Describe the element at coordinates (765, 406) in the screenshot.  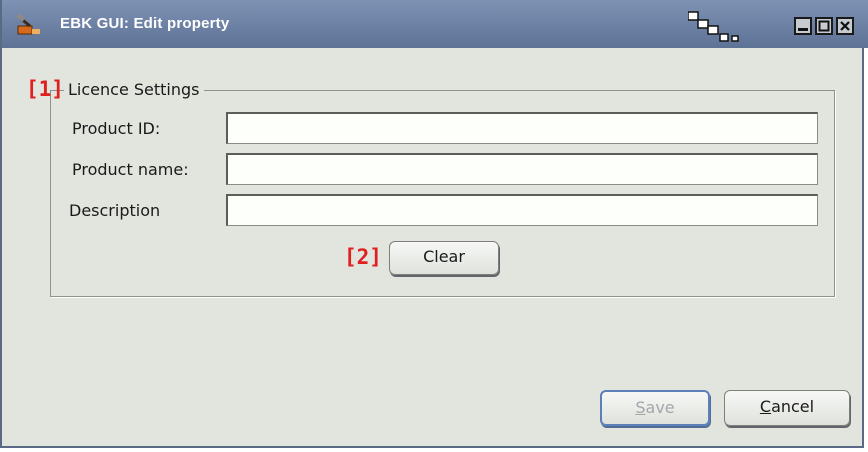
I see `cancel-mnemonic: C` at that location.